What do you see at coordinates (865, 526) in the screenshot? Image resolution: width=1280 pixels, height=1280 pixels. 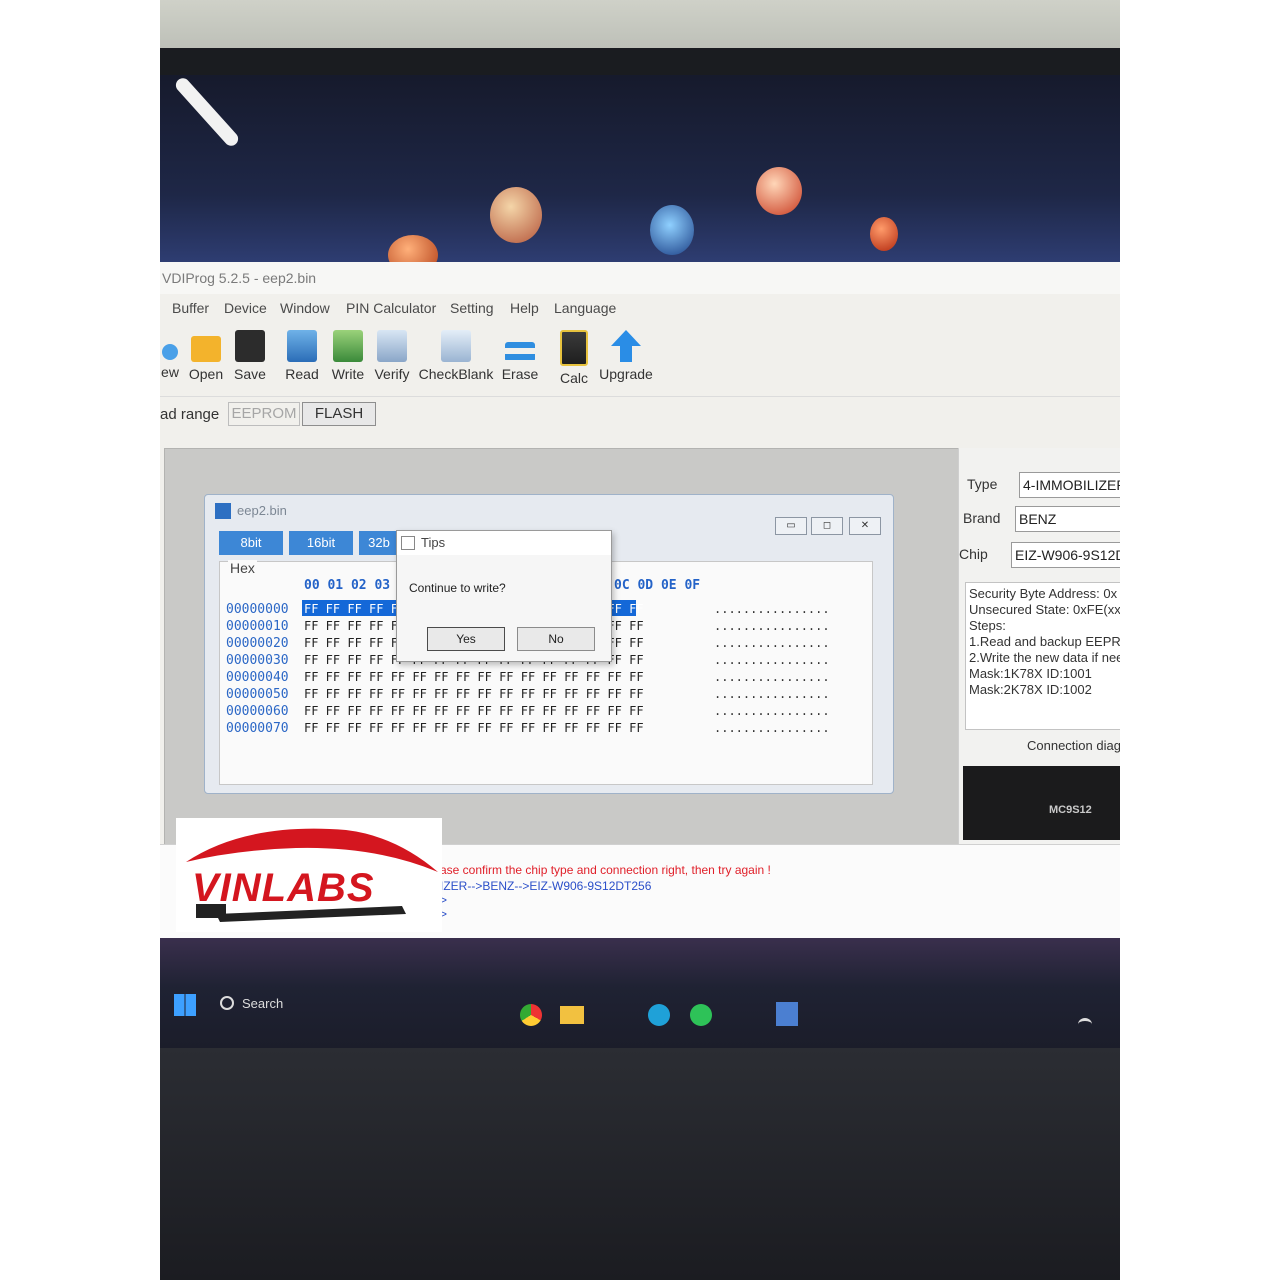 I see `close-button: ✕` at bounding box center [865, 526].